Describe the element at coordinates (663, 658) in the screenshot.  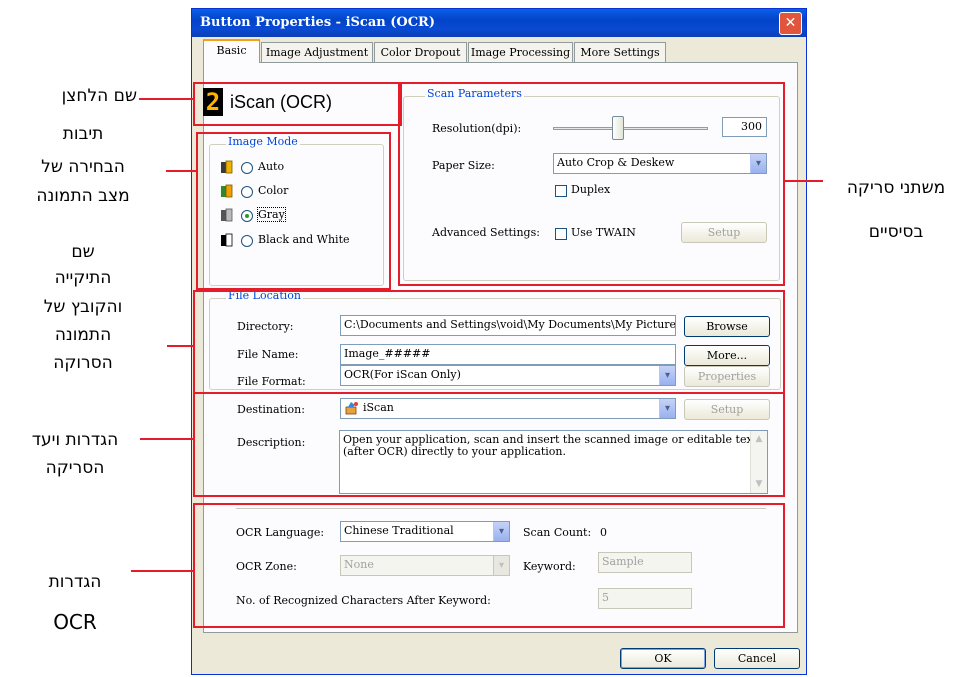
I see `ok-button: OK` at that location.